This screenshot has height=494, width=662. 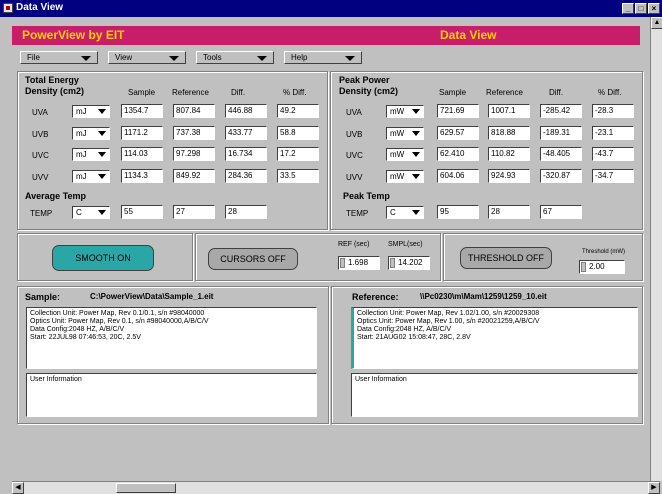 I want to click on diff-value: -285.42, so click(x=561, y=111).